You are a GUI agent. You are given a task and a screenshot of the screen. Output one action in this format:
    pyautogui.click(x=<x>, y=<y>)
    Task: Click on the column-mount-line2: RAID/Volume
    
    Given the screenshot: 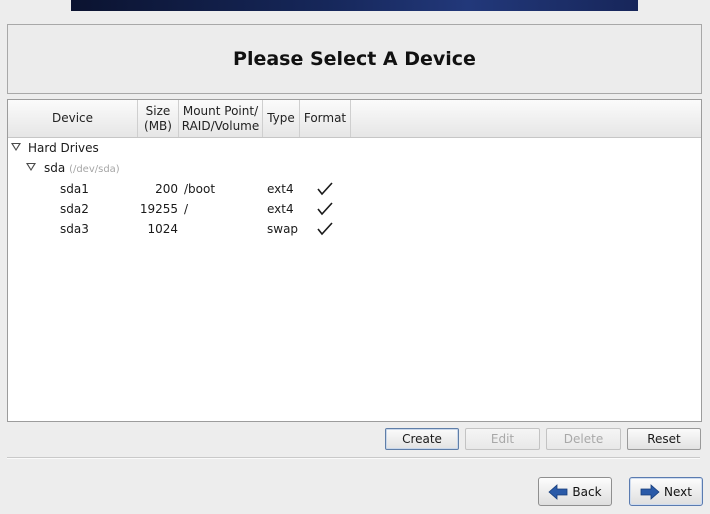 What is the action you would take?
    pyautogui.click(x=220, y=125)
    